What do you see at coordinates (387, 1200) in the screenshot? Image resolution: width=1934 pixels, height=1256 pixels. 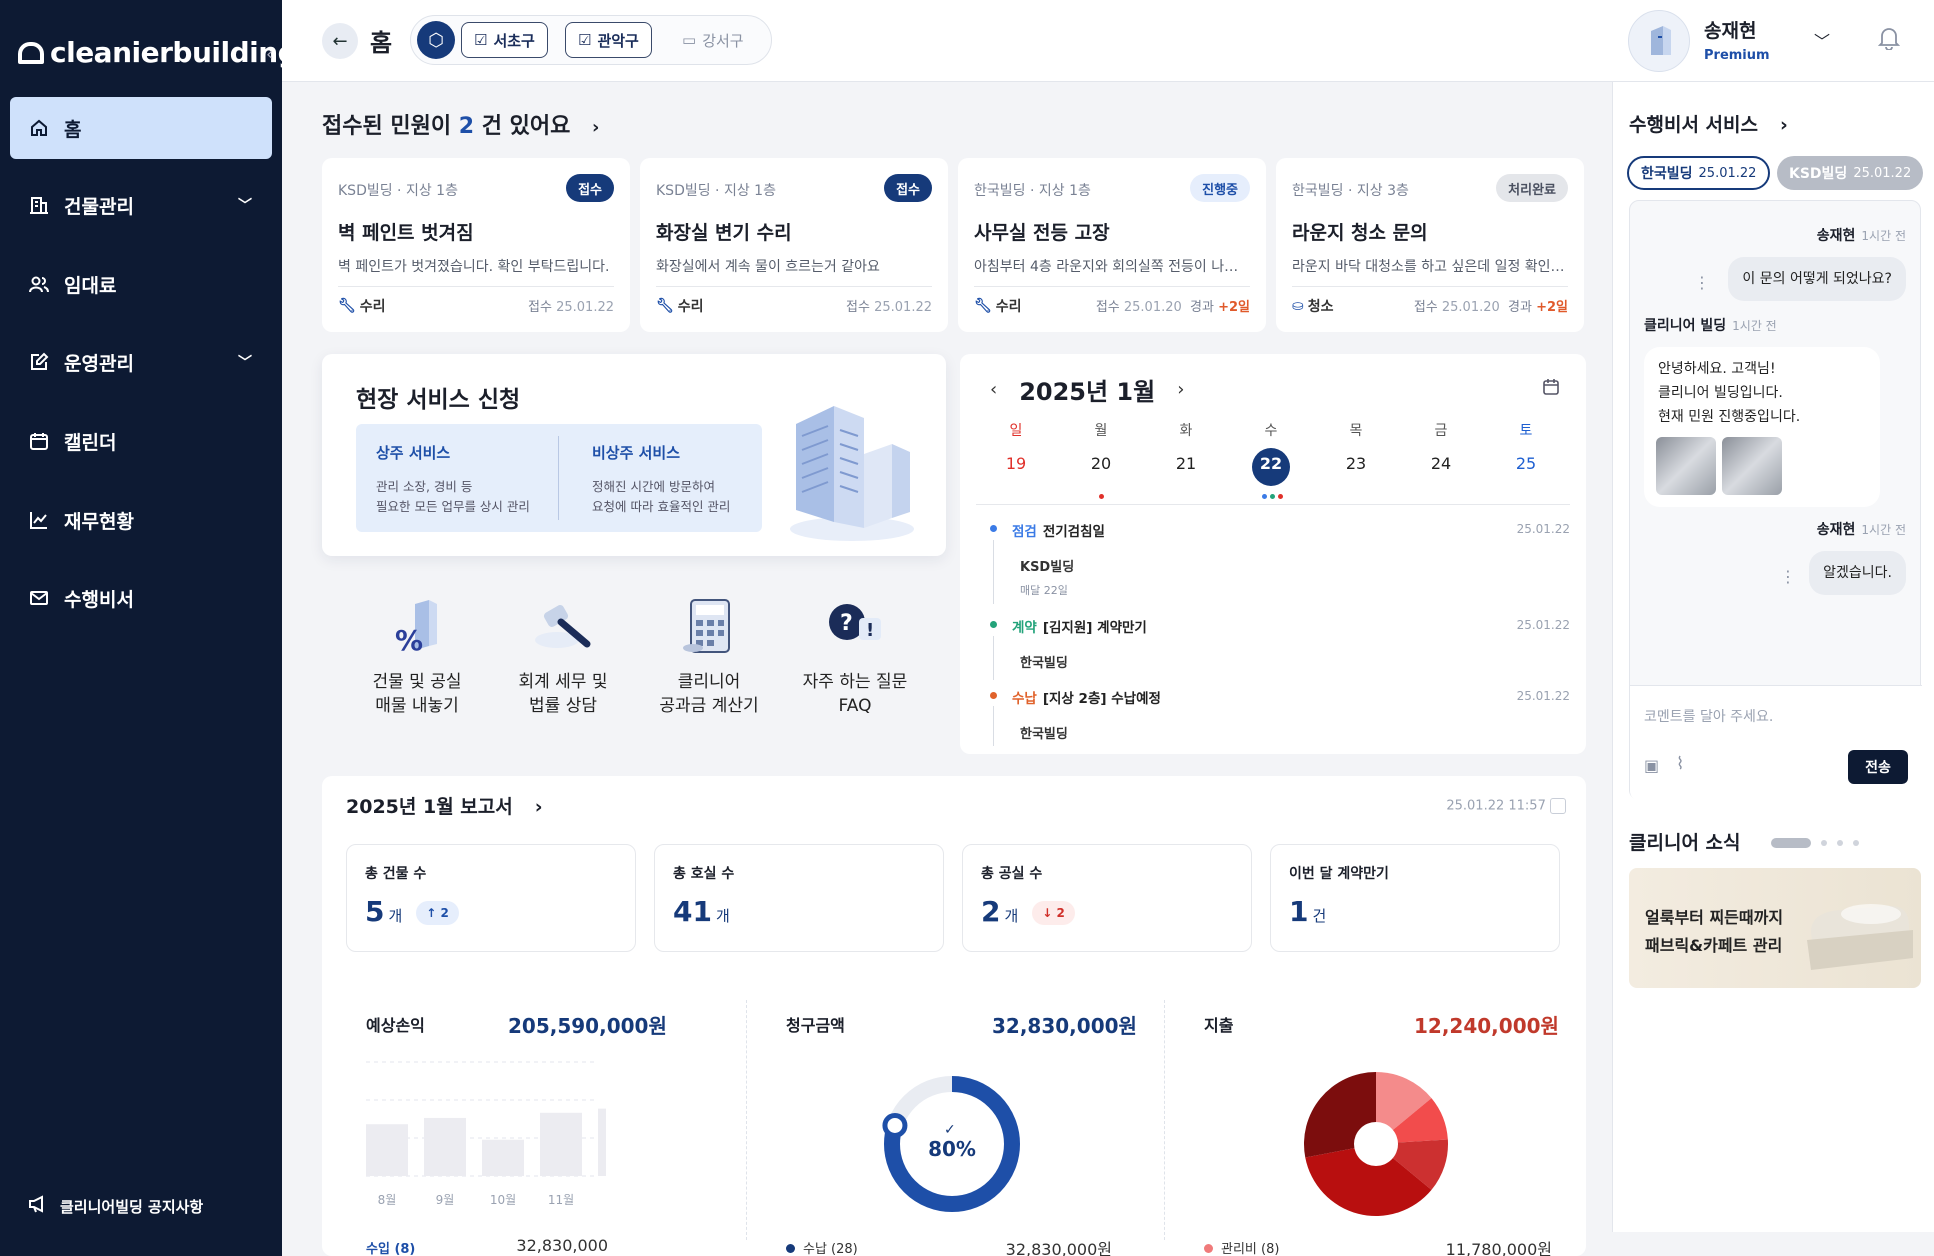 I see `bar-label: 8월` at bounding box center [387, 1200].